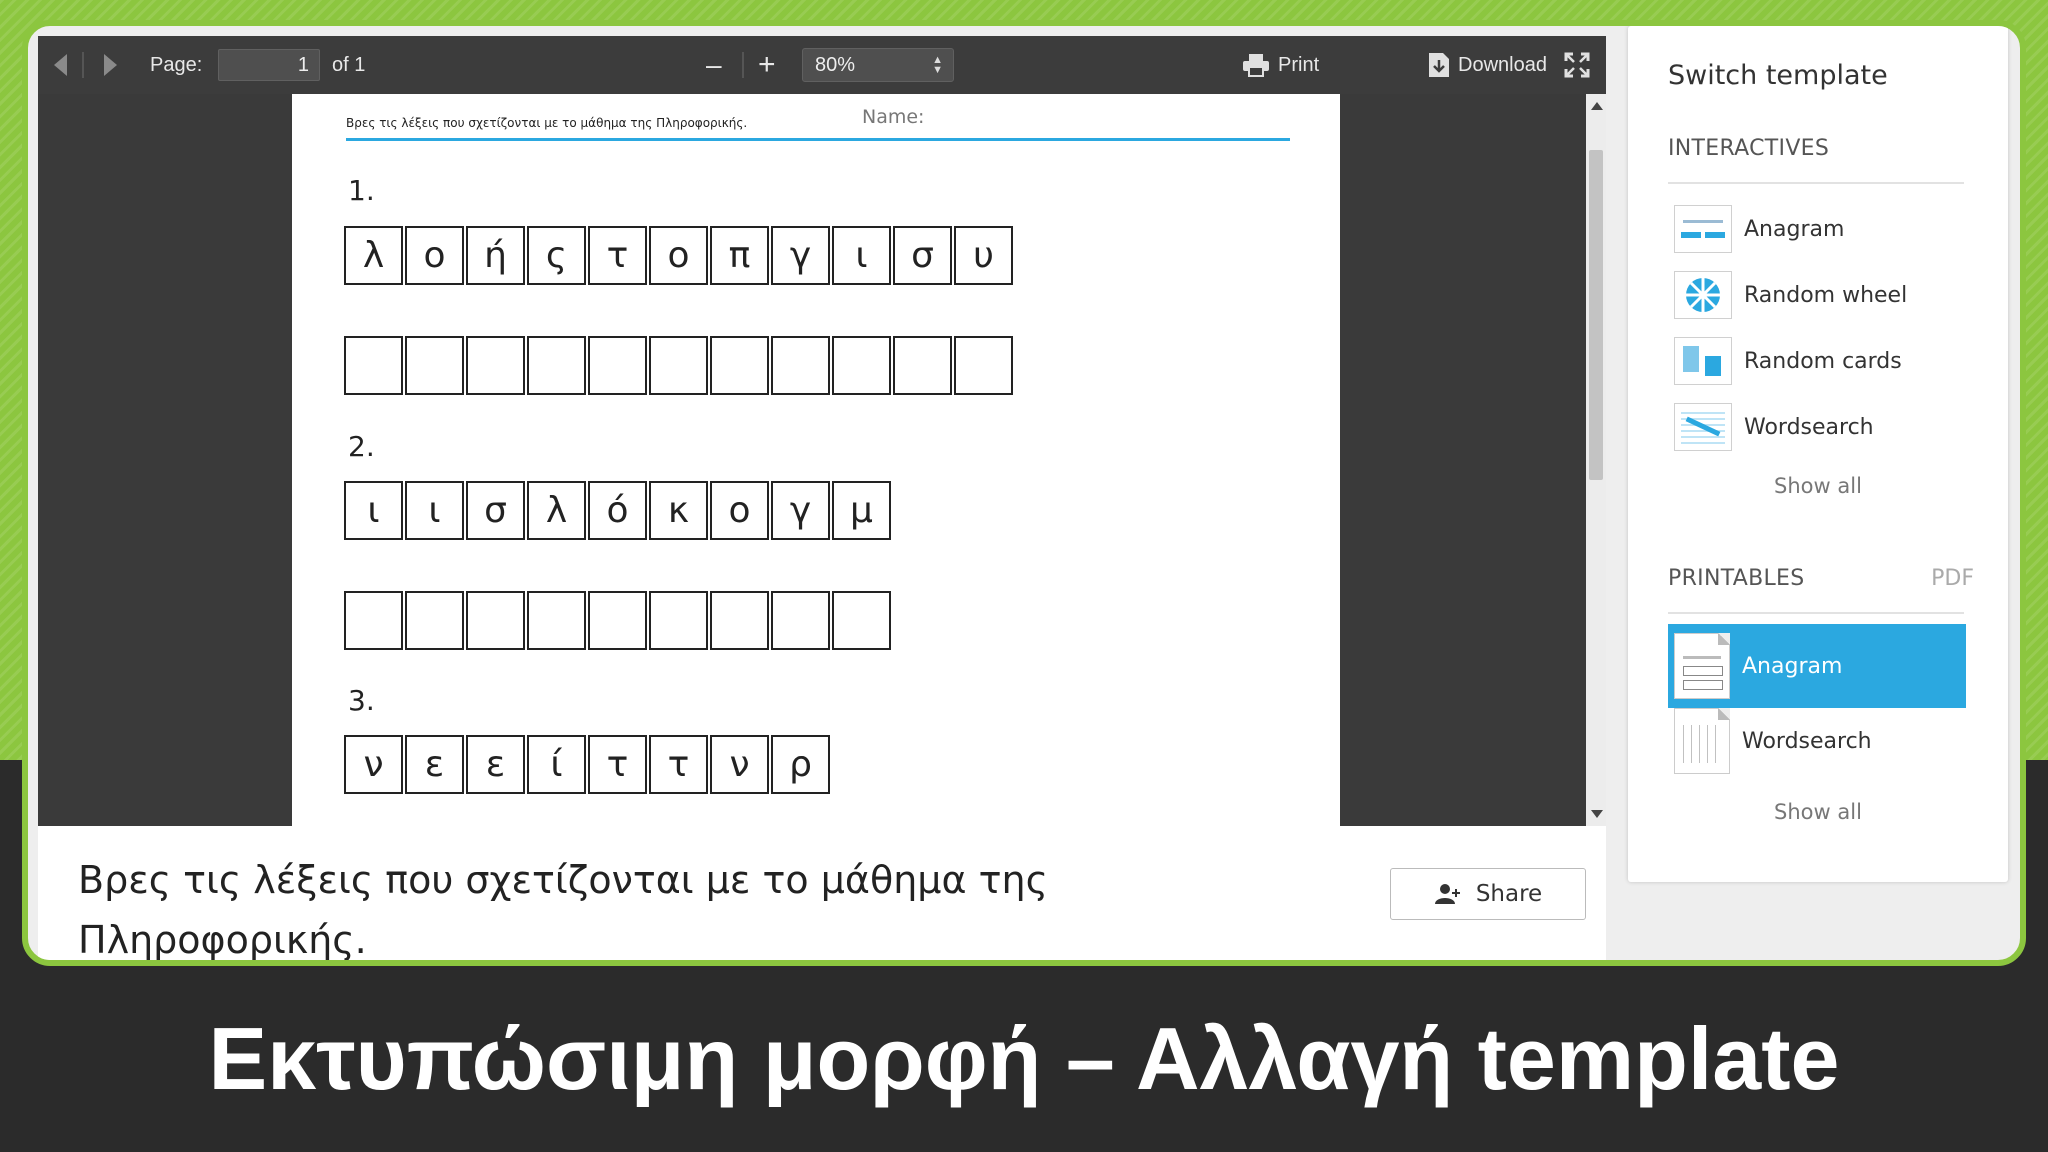 The width and height of the screenshot is (2048, 1152). I want to click on letter-box: τ, so click(617, 764).